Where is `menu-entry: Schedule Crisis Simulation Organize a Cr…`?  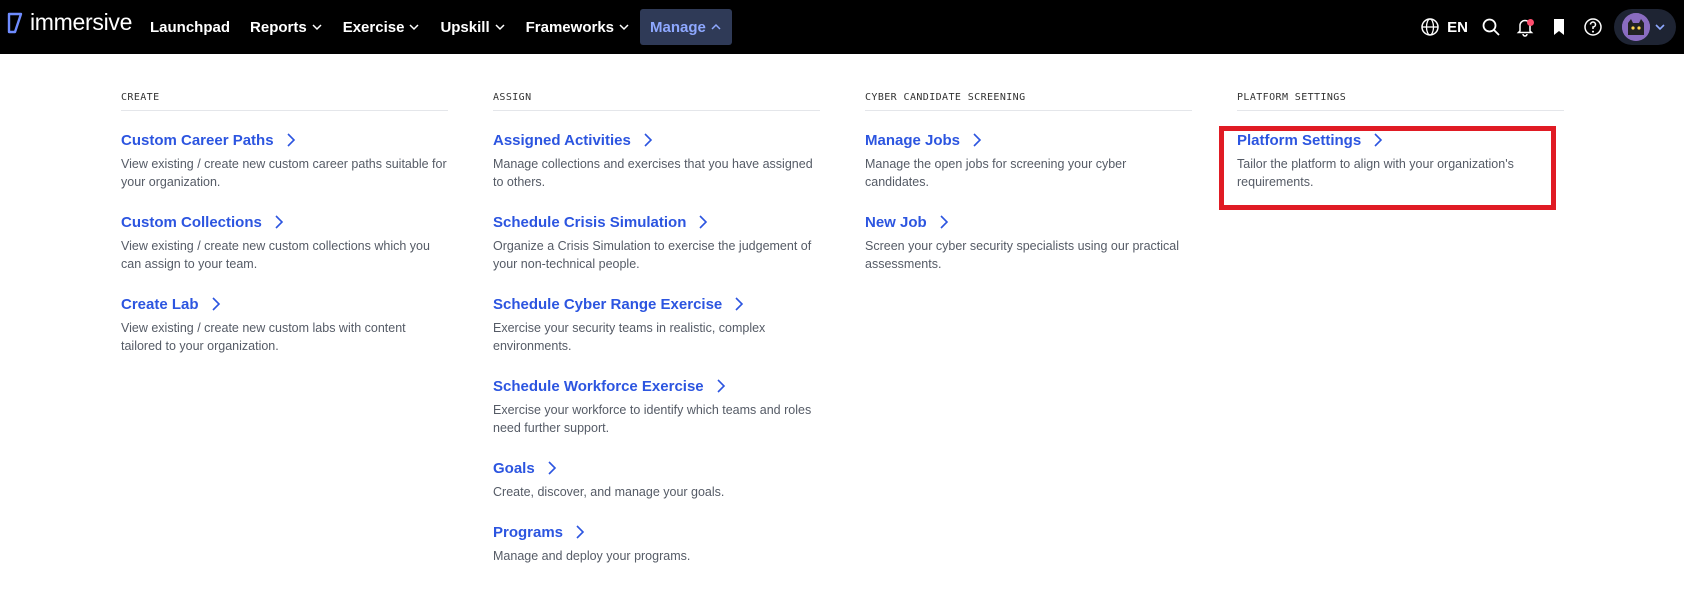
menu-entry: Schedule Crisis Simulation Organize a Cr… is located at coordinates (656, 242).